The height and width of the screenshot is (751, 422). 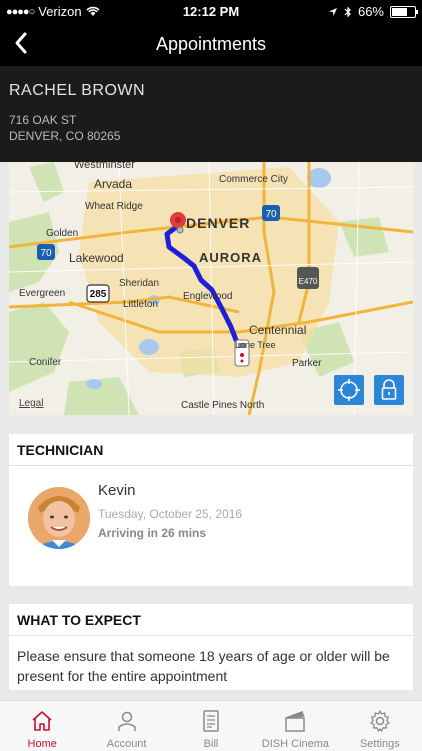 What do you see at coordinates (230, 257) in the screenshot?
I see `label-aurora: AURORA` at bounding box center [230, 257].